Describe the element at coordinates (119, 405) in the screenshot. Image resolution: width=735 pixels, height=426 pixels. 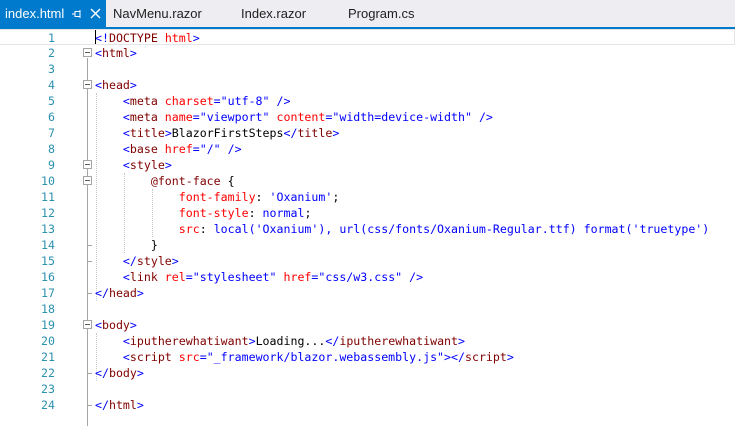
I see `code-text: </html>` at that location.